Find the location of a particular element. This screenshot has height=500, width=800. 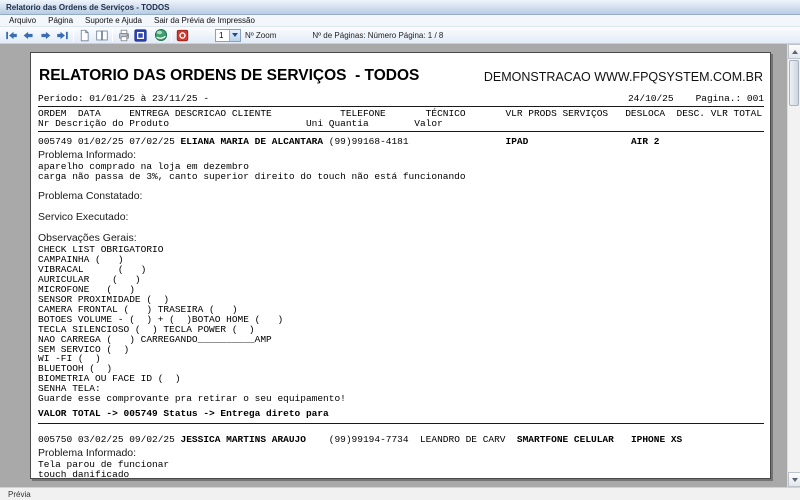

phone: (99)99168-4181 is located at coordinates (414, 141).